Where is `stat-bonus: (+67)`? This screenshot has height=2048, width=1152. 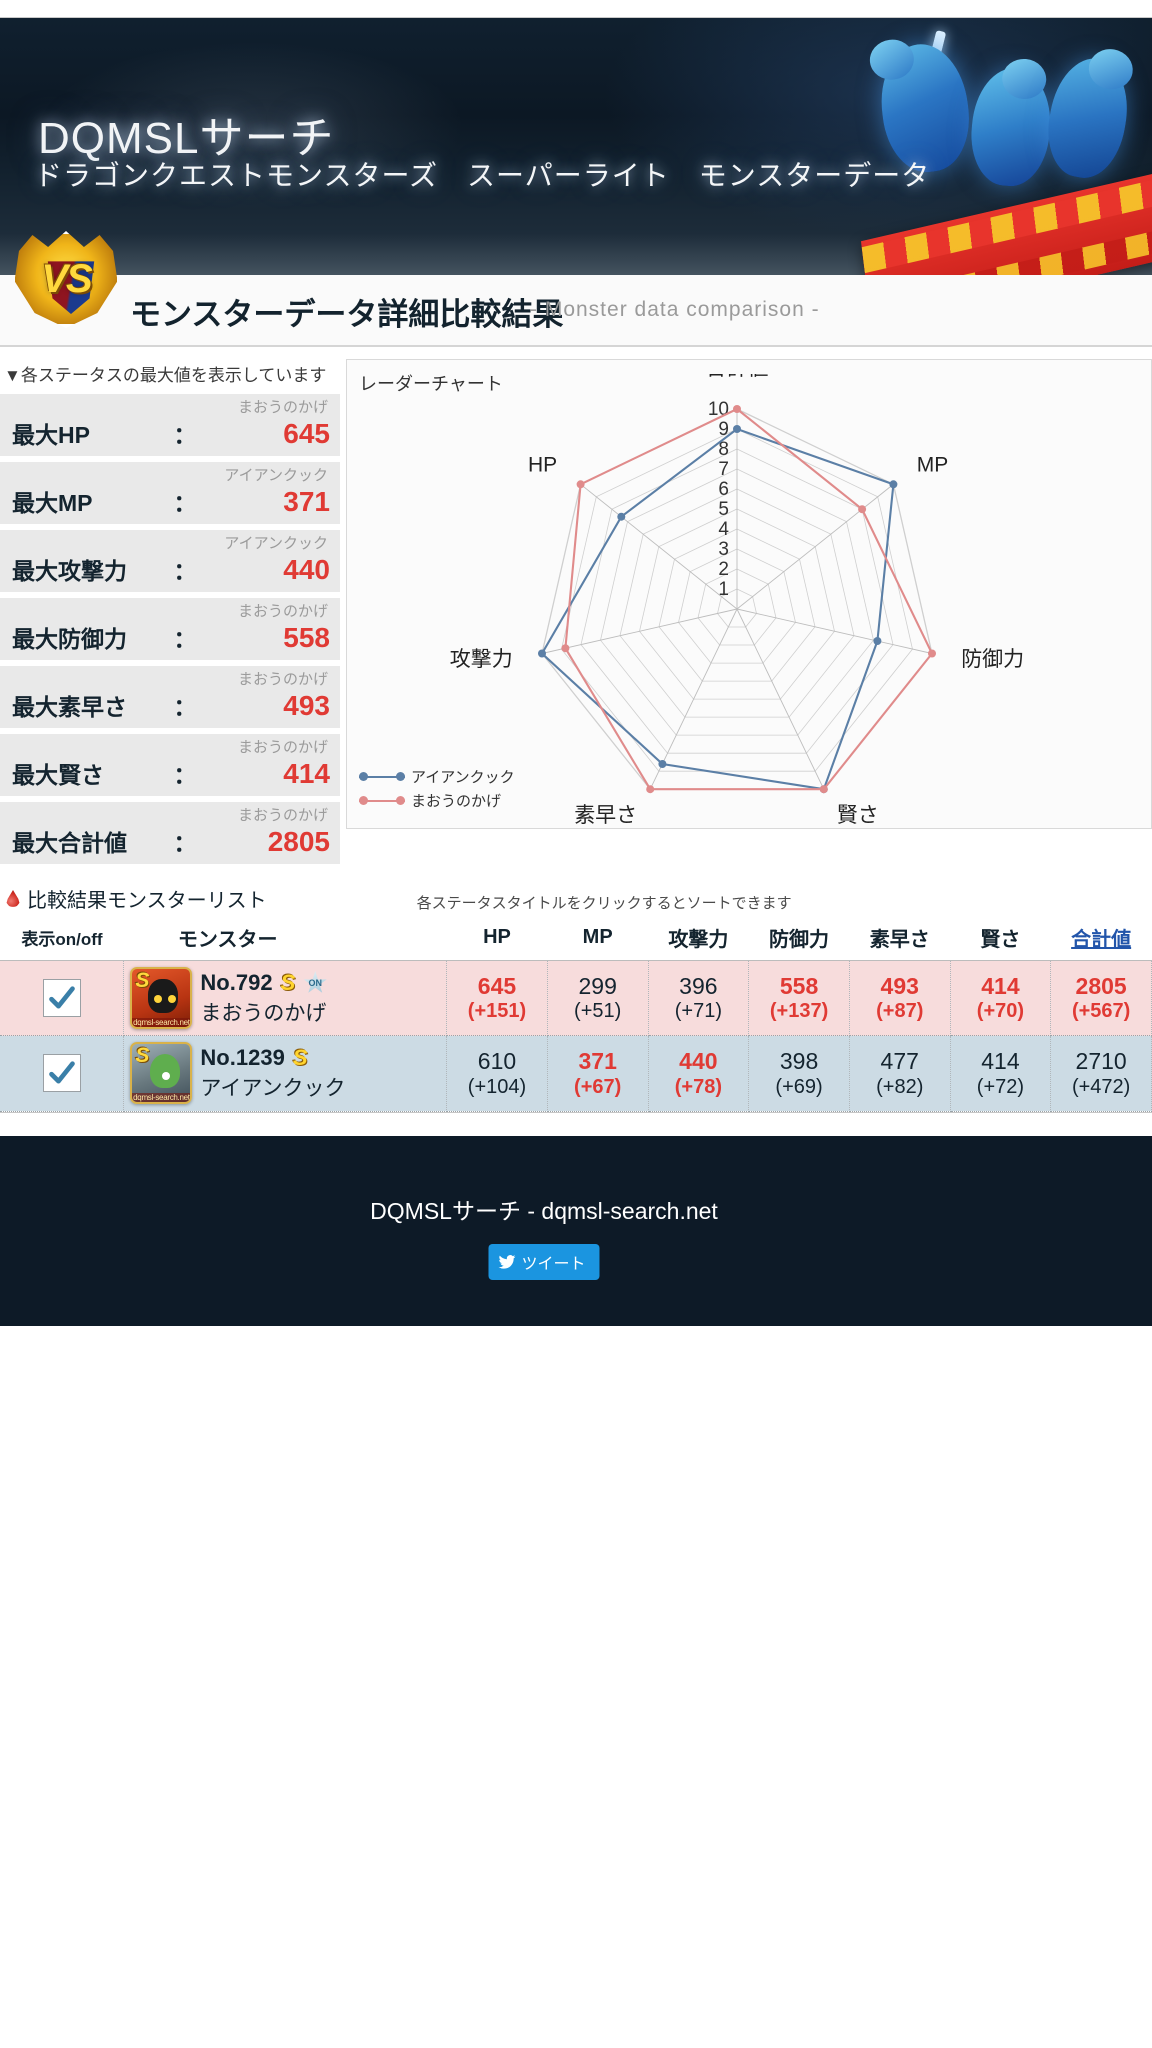 stat-bonus: (+67) is located at coordinates (598, 1086).